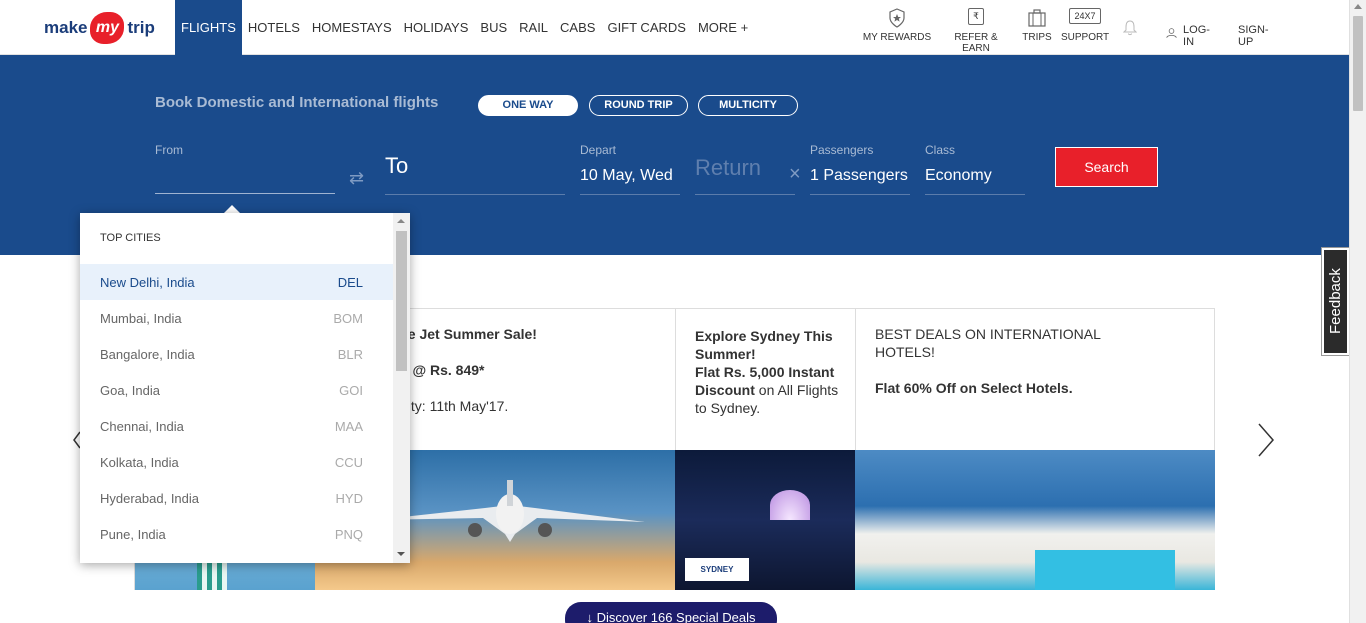  I want to click on dropdown-scroll-thumb, so click(401, 301).